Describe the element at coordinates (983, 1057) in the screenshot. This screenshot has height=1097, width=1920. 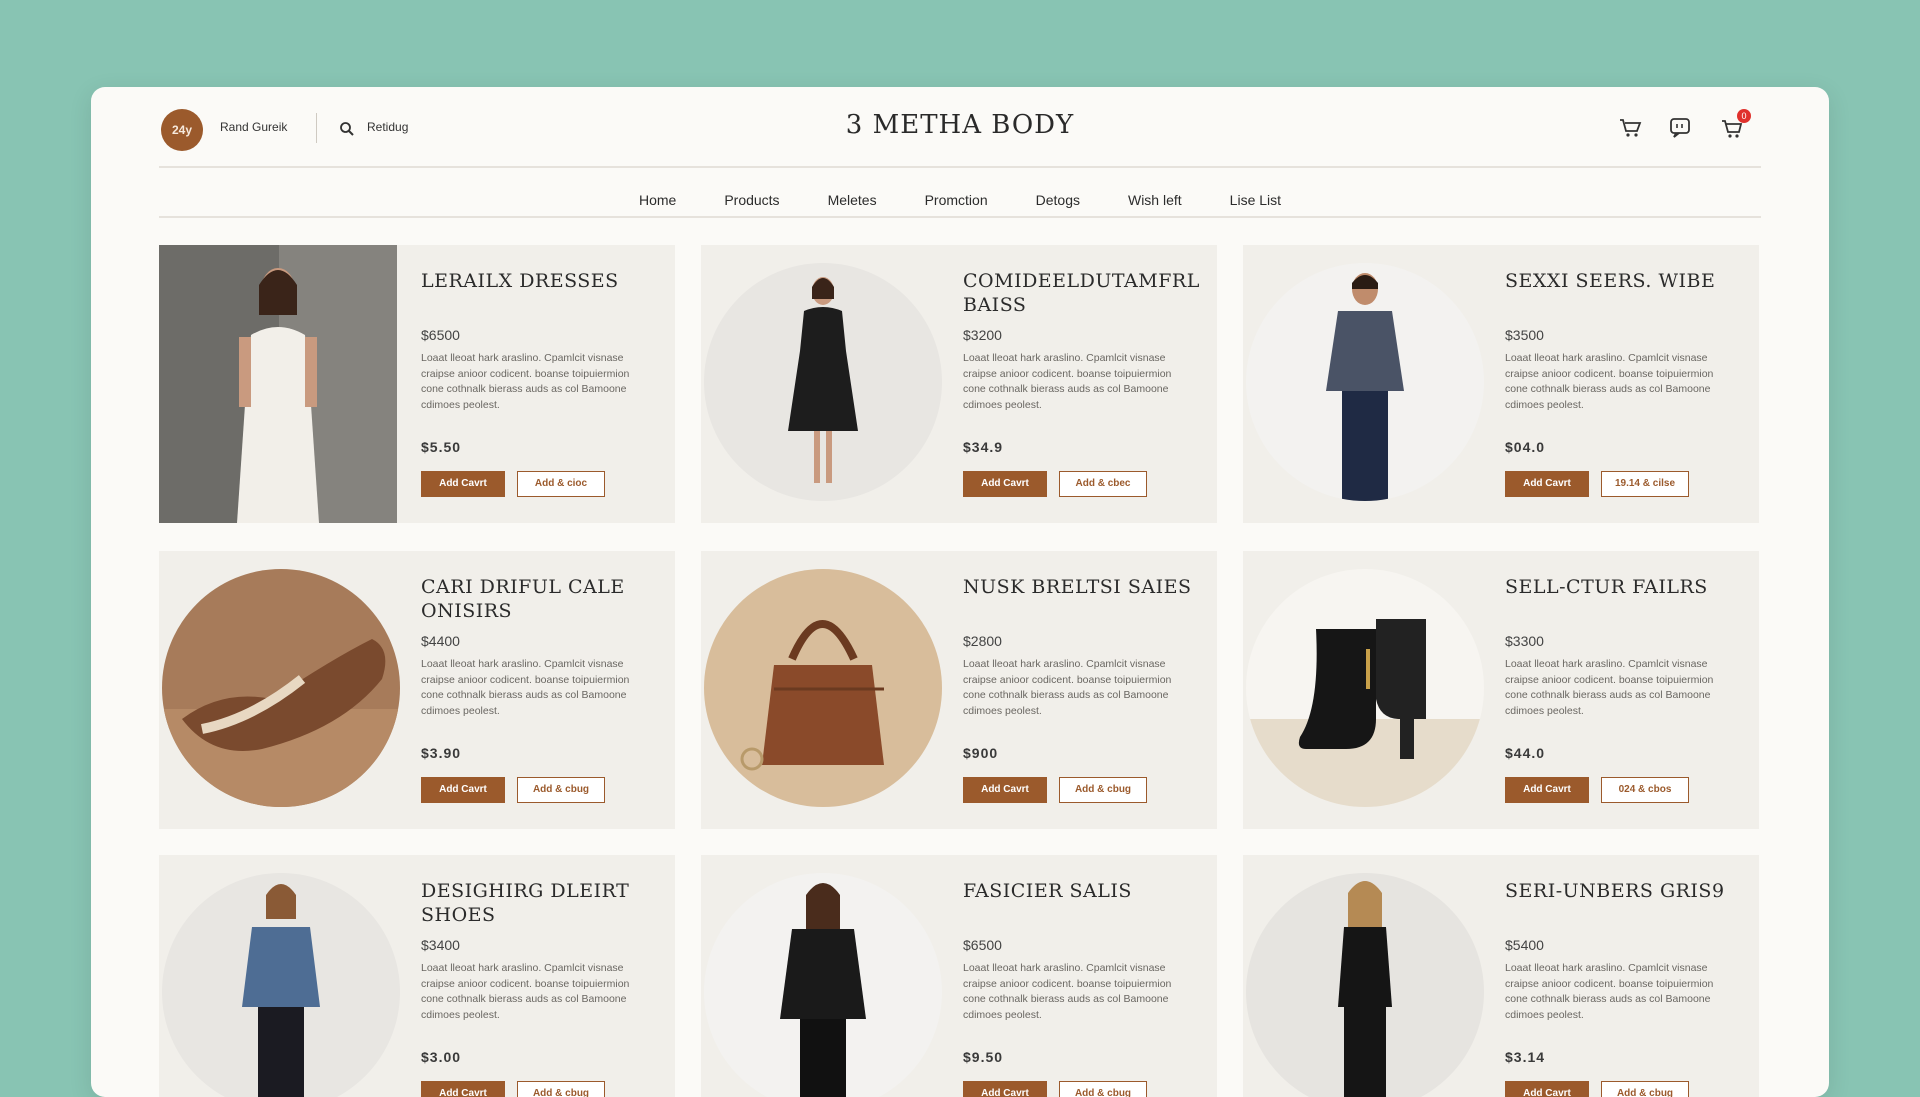
I see `product-sale-price: $9.50` at that location.